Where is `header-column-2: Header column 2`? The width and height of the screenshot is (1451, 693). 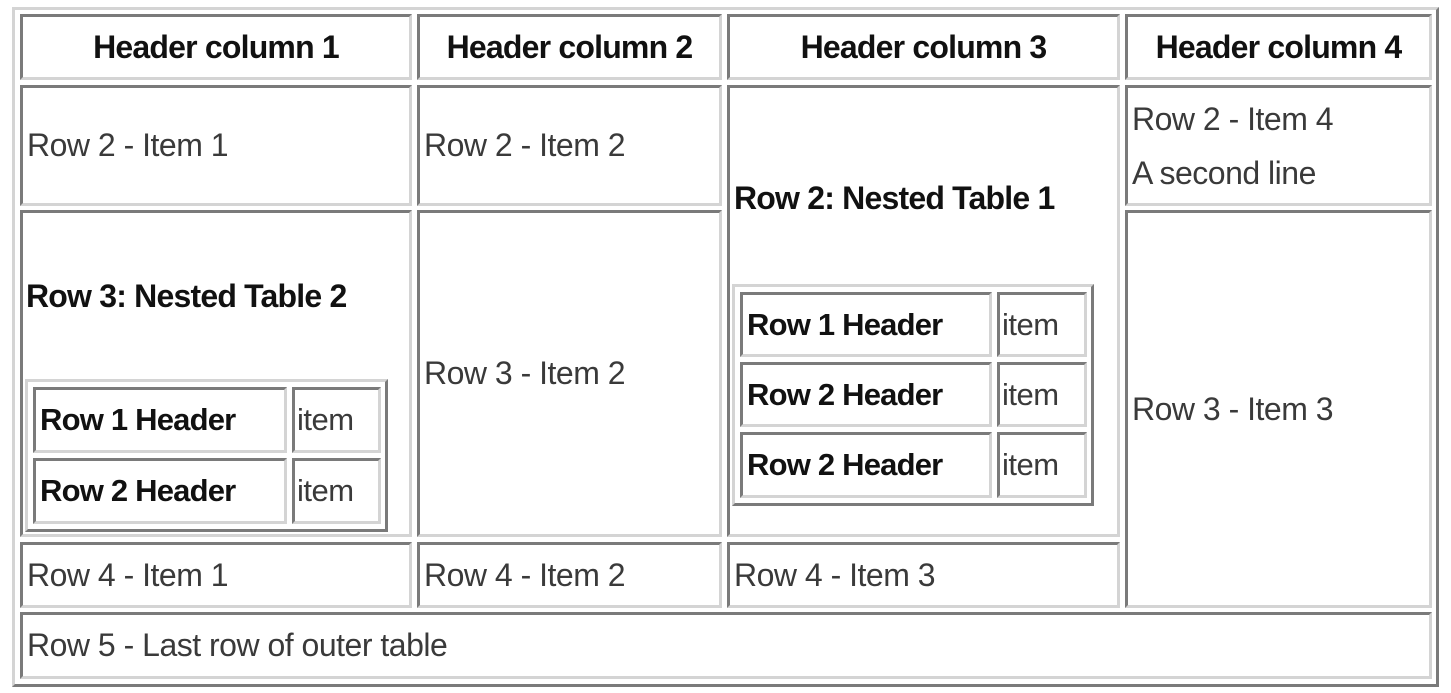 header-column-2: Header column 2 is located at coordinates (569, 47).